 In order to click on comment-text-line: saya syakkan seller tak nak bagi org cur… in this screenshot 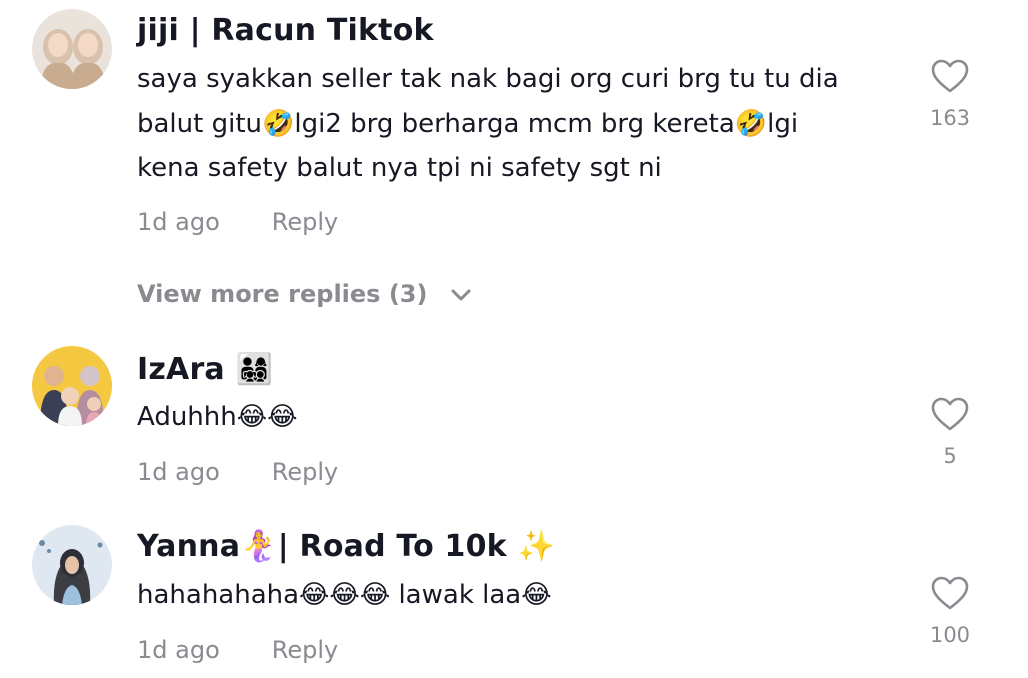, I will do `click(488, 79)`.